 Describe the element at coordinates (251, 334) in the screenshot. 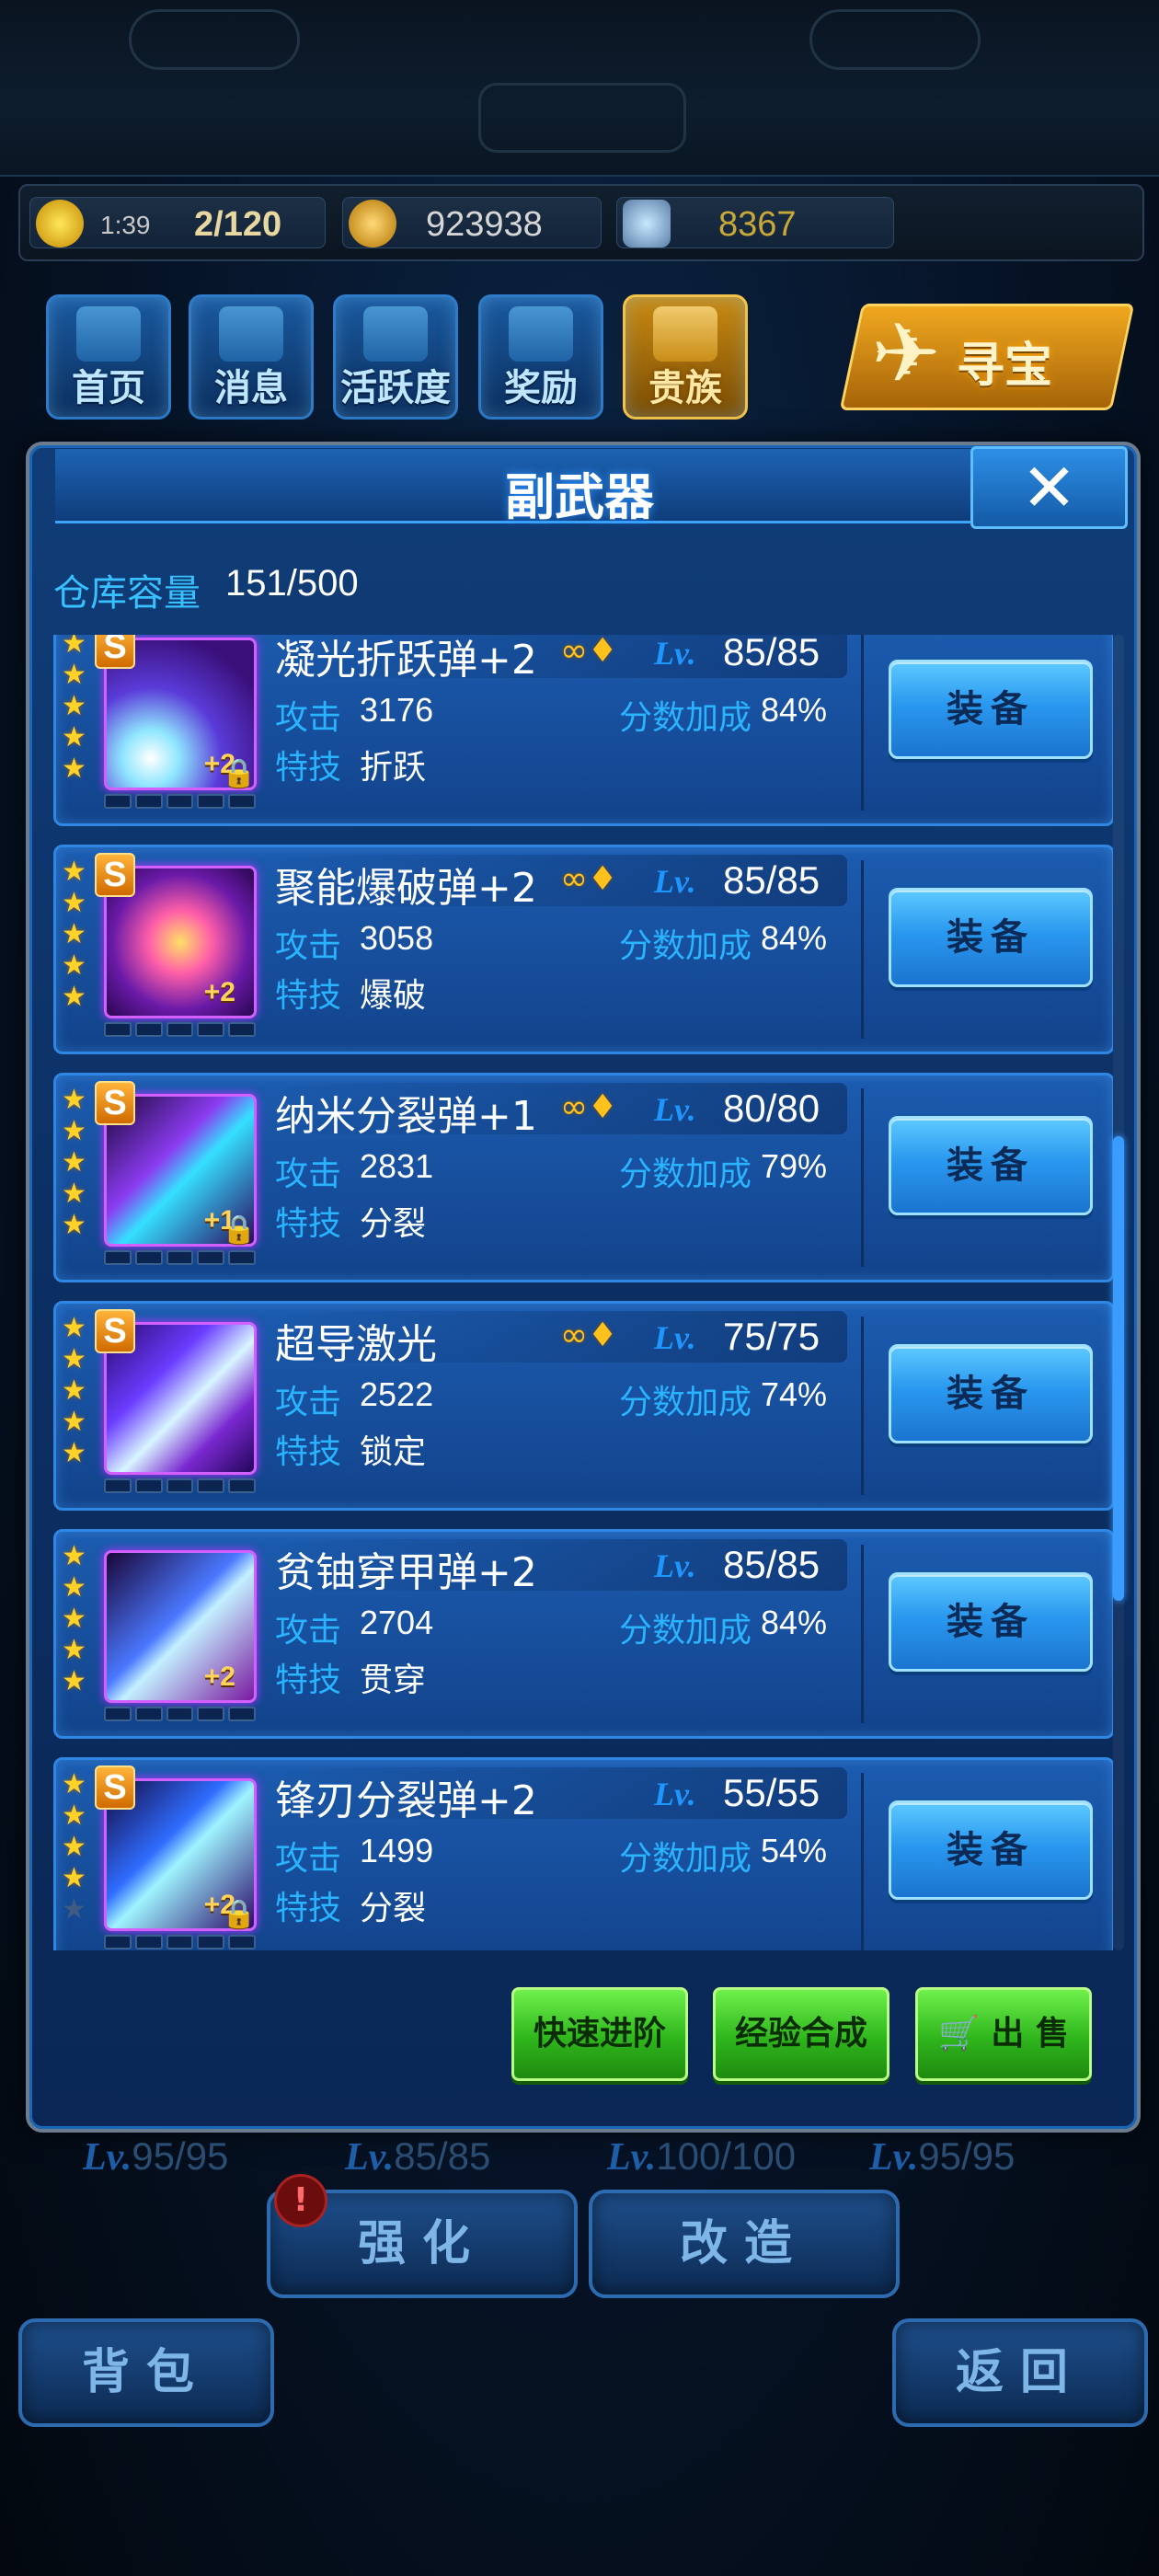

I see `mail-icon` at that location.